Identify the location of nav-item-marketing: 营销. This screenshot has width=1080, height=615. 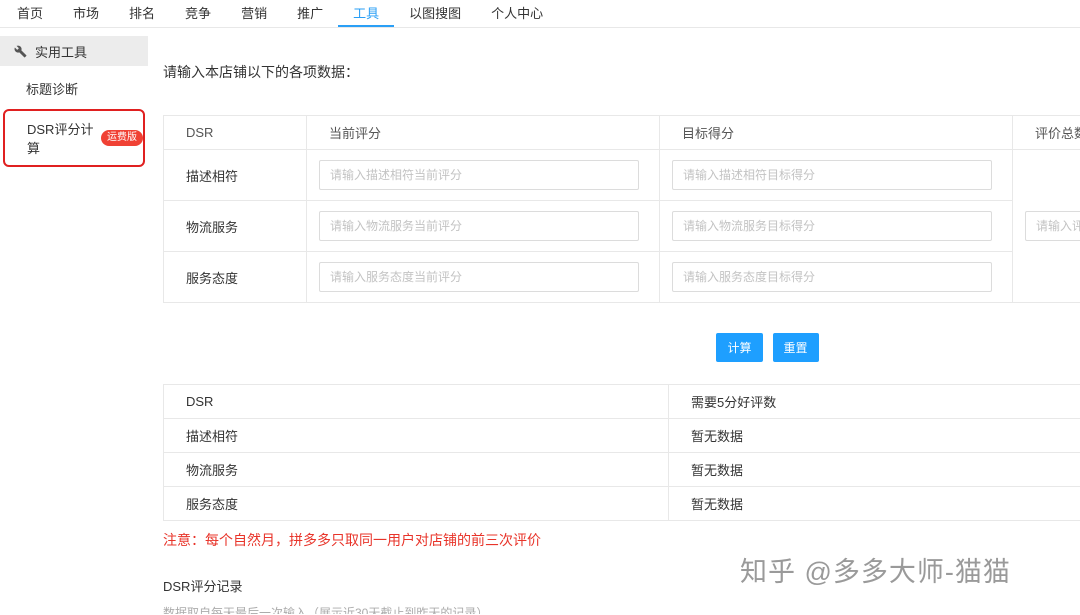
(254, 13).